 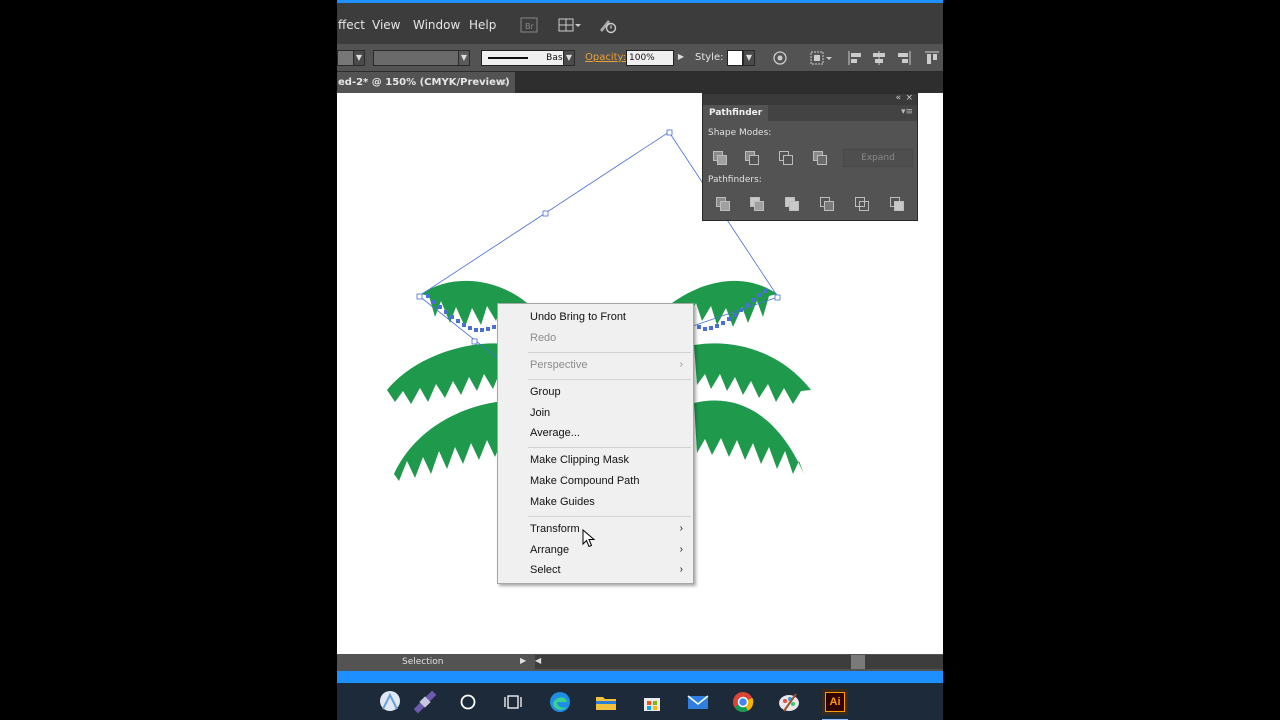 What do you see at coordinates (909, 98) in the screenshot?
I see `close-panel-icon: ×` at bounding box center [909, 98].